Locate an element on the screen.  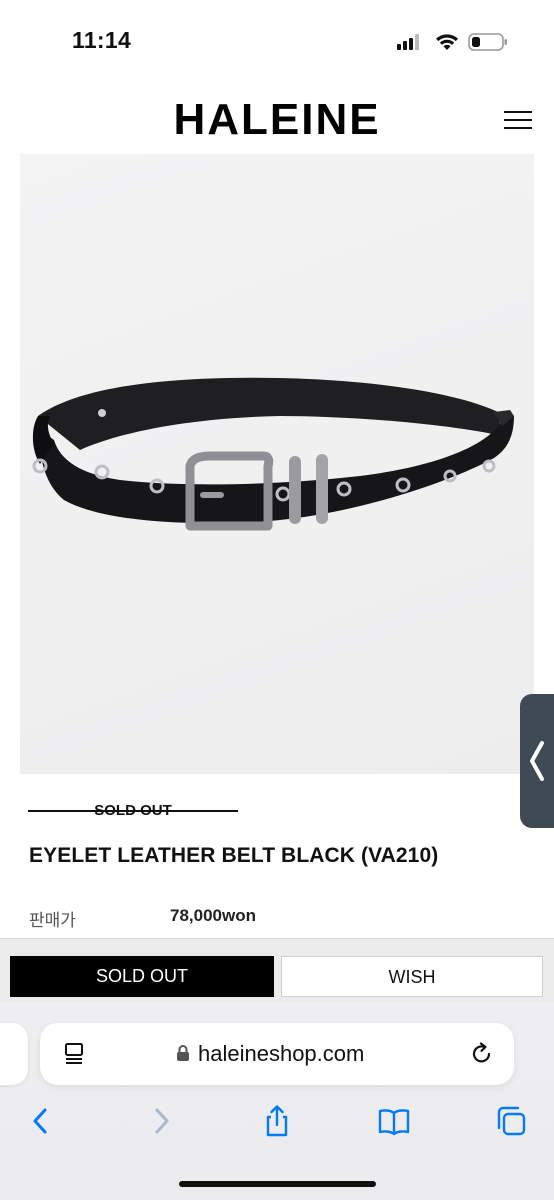
wifi-icon is located at coordinates (447, 42).